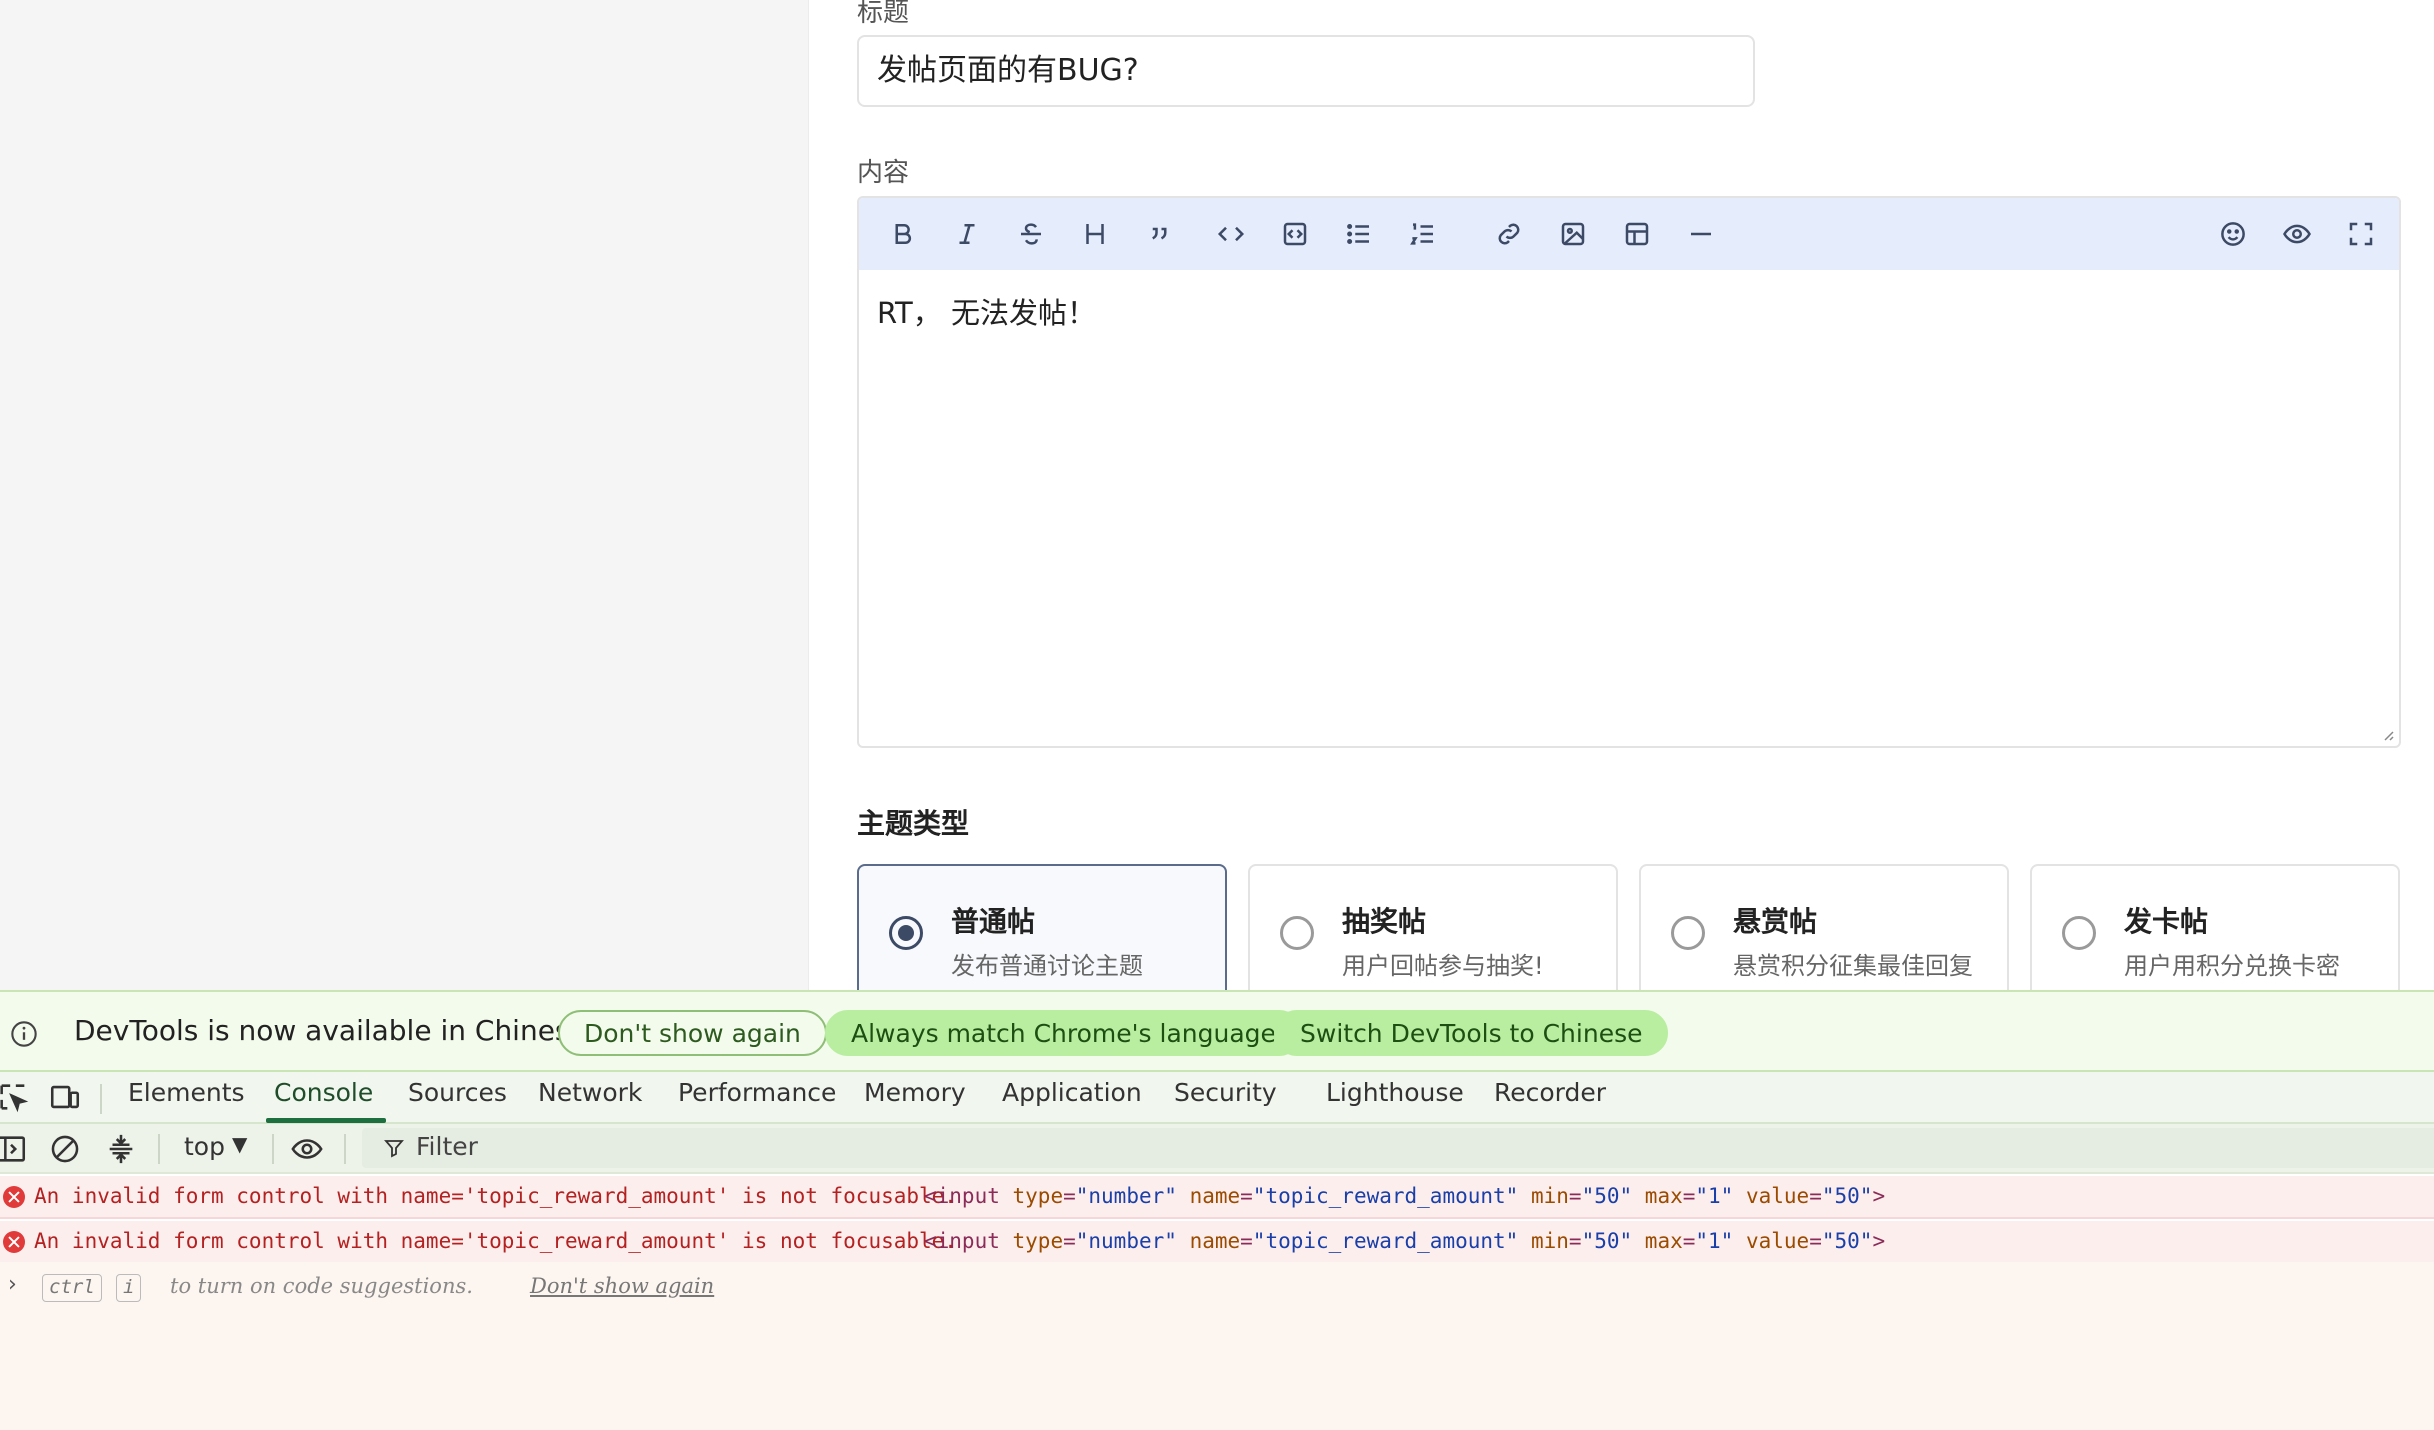 This screenshot has width=2434, height=1430. Describe the element at coordinates (1306, 71) in the screenshot. I see `title-input: 发帖页面的有BUG?` at that location.